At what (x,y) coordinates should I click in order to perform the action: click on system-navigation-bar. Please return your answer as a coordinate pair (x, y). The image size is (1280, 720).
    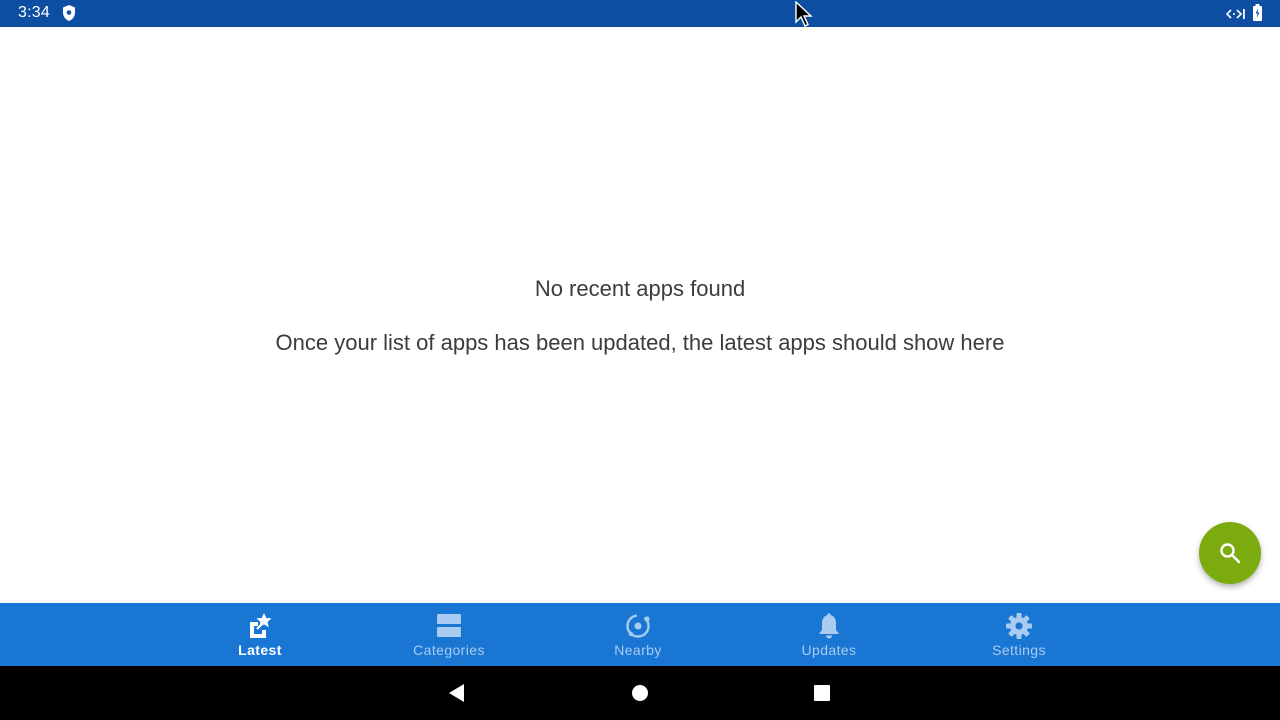
    Looking at the image, I should click on (640, 693).